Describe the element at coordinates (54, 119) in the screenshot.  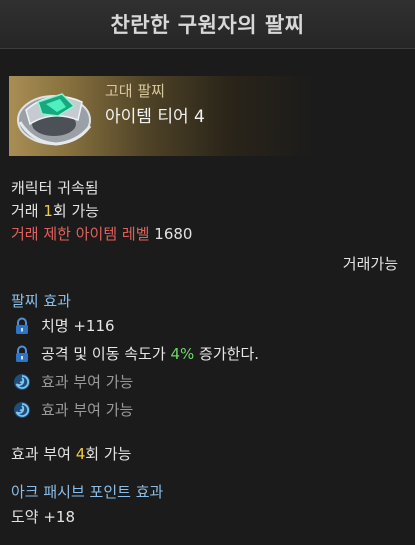
I see `bracelet-icon` at that location.